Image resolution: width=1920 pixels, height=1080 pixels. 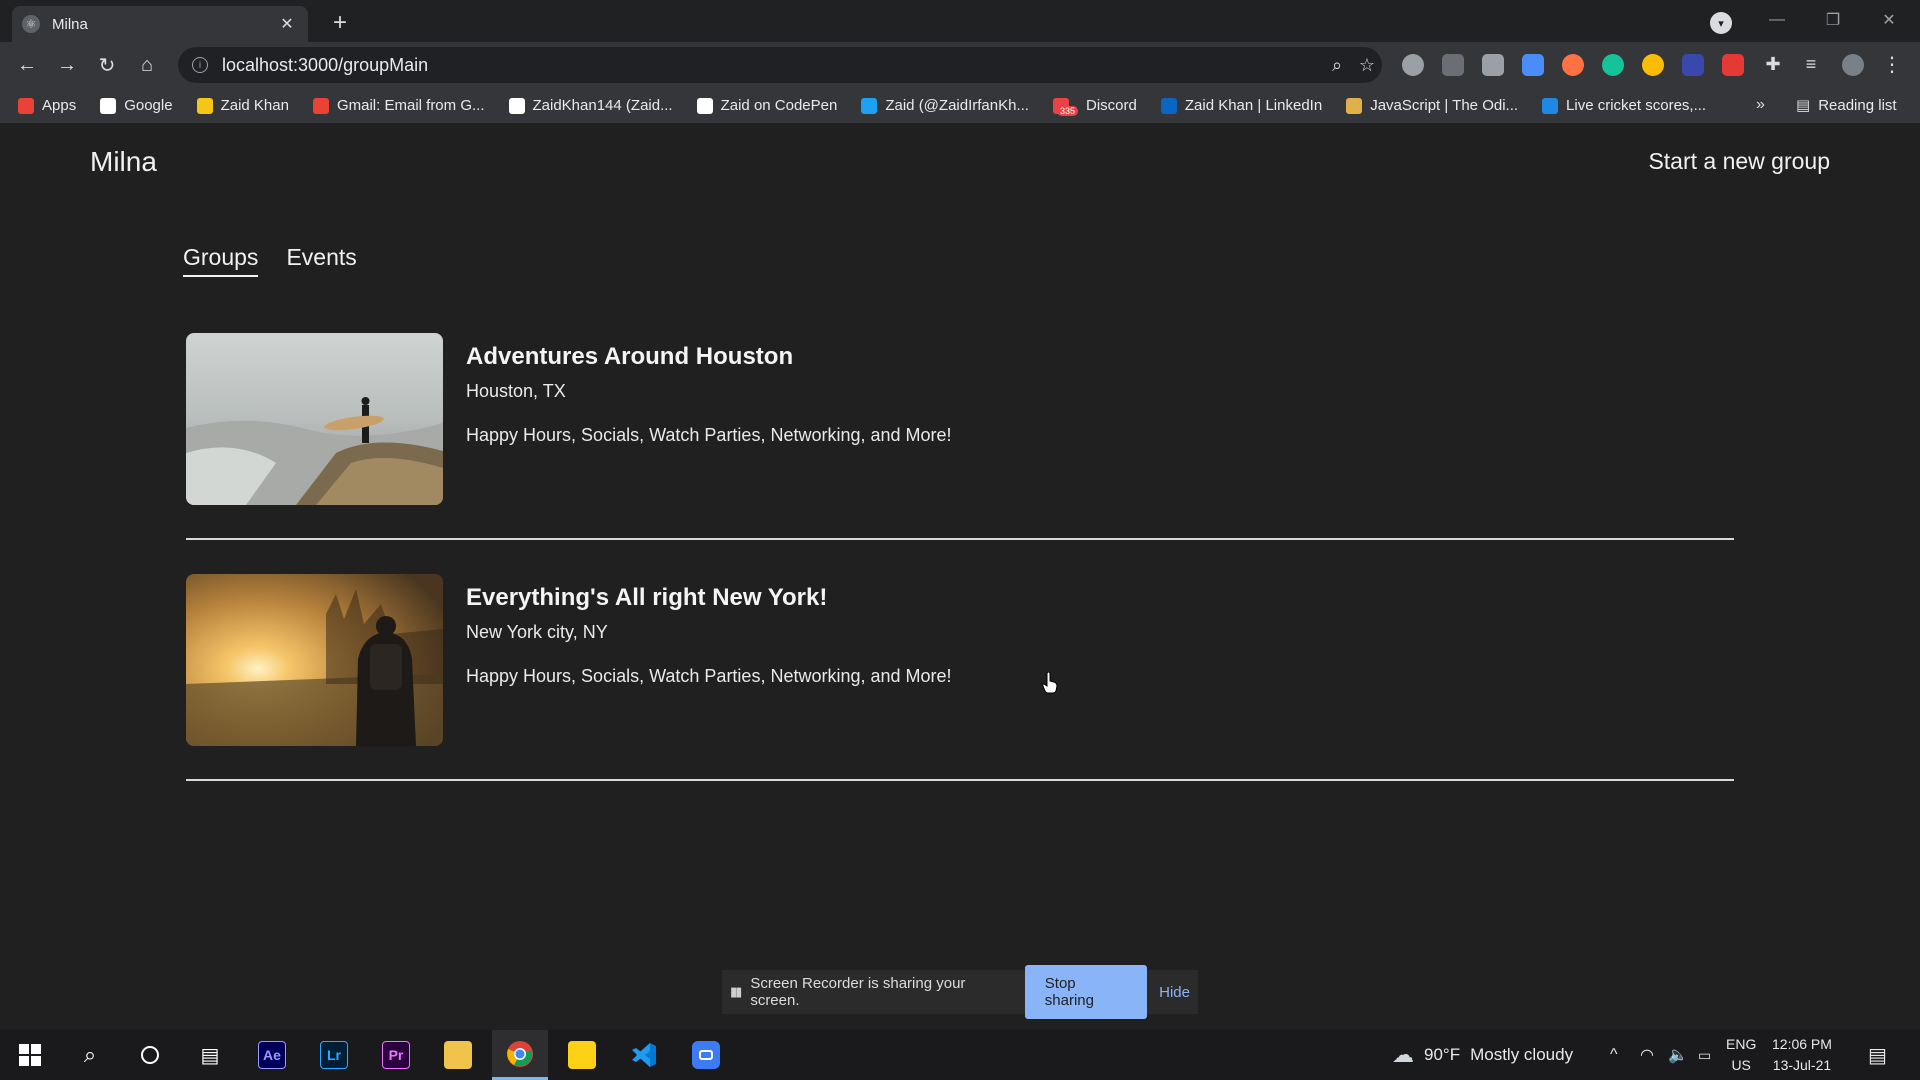 I want to click on page-tabs: Groups Events, so click(x=270, y=260).